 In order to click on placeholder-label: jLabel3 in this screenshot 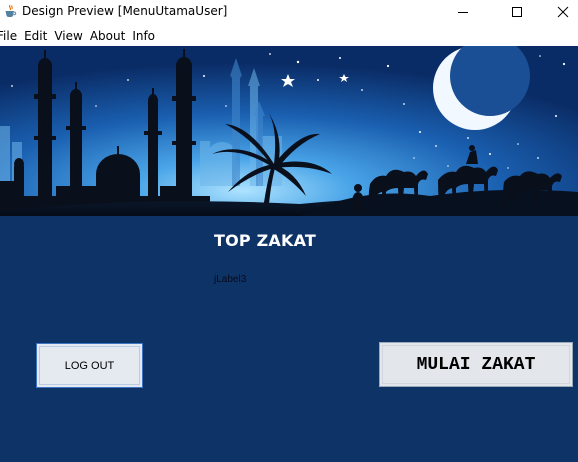, I will do `click(230, 279)`.